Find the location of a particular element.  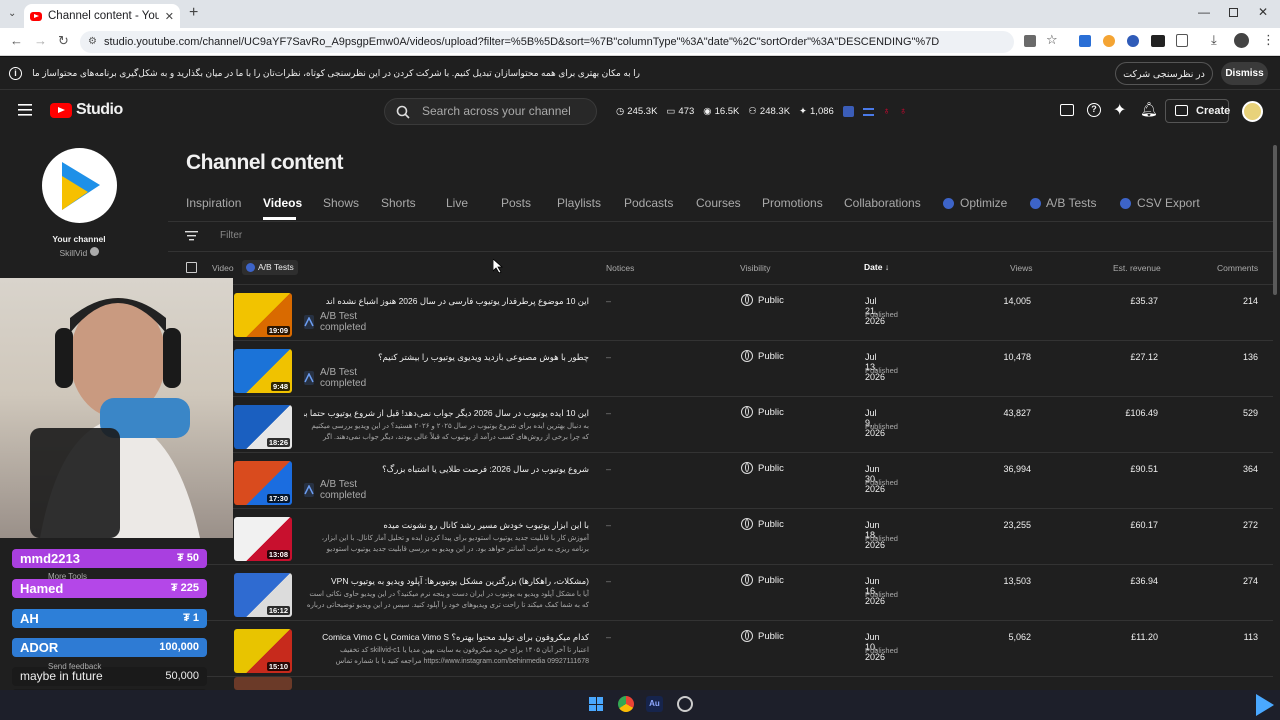

minimize-icon: — is located at coordinates (1204, 12).